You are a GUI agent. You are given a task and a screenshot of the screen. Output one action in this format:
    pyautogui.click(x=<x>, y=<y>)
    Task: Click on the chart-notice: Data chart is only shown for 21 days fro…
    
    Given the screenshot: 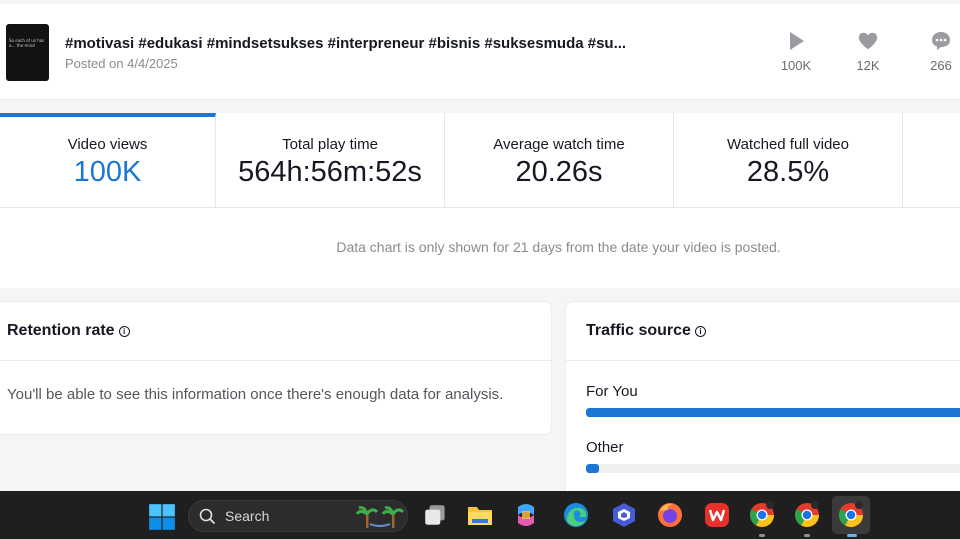 What is the action you would take?
    pyautogui.click(x=558, y=247)
    